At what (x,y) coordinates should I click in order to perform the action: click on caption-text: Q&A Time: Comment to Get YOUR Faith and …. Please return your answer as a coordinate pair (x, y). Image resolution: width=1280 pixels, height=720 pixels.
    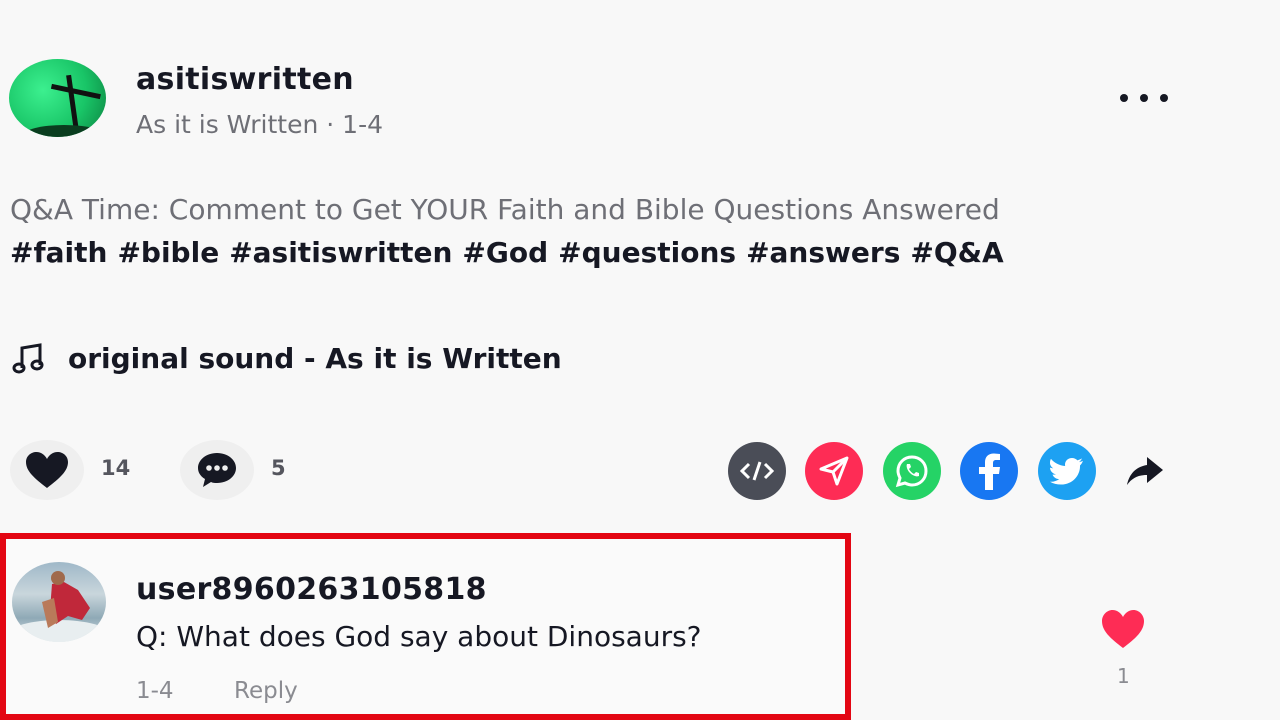
    Looking at the image, I should click on (505, 209).